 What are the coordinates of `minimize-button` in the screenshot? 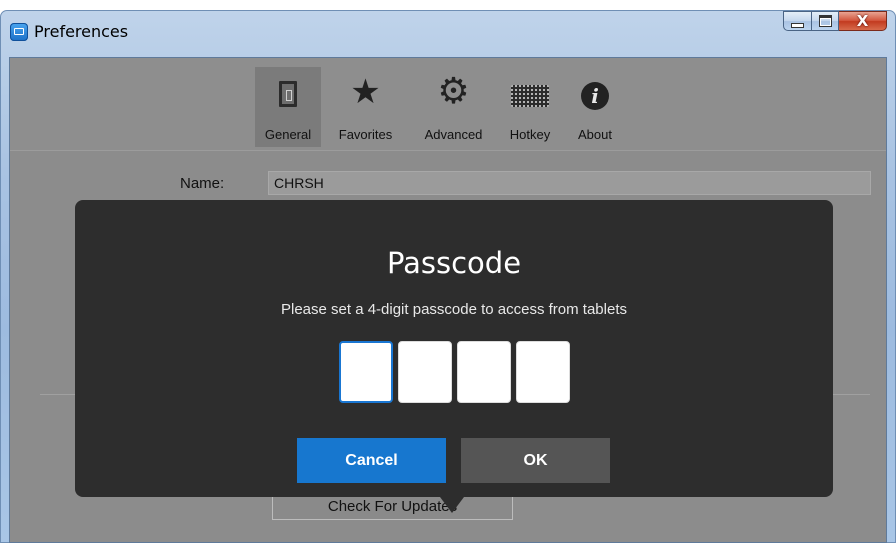 It's located at (797, 21).